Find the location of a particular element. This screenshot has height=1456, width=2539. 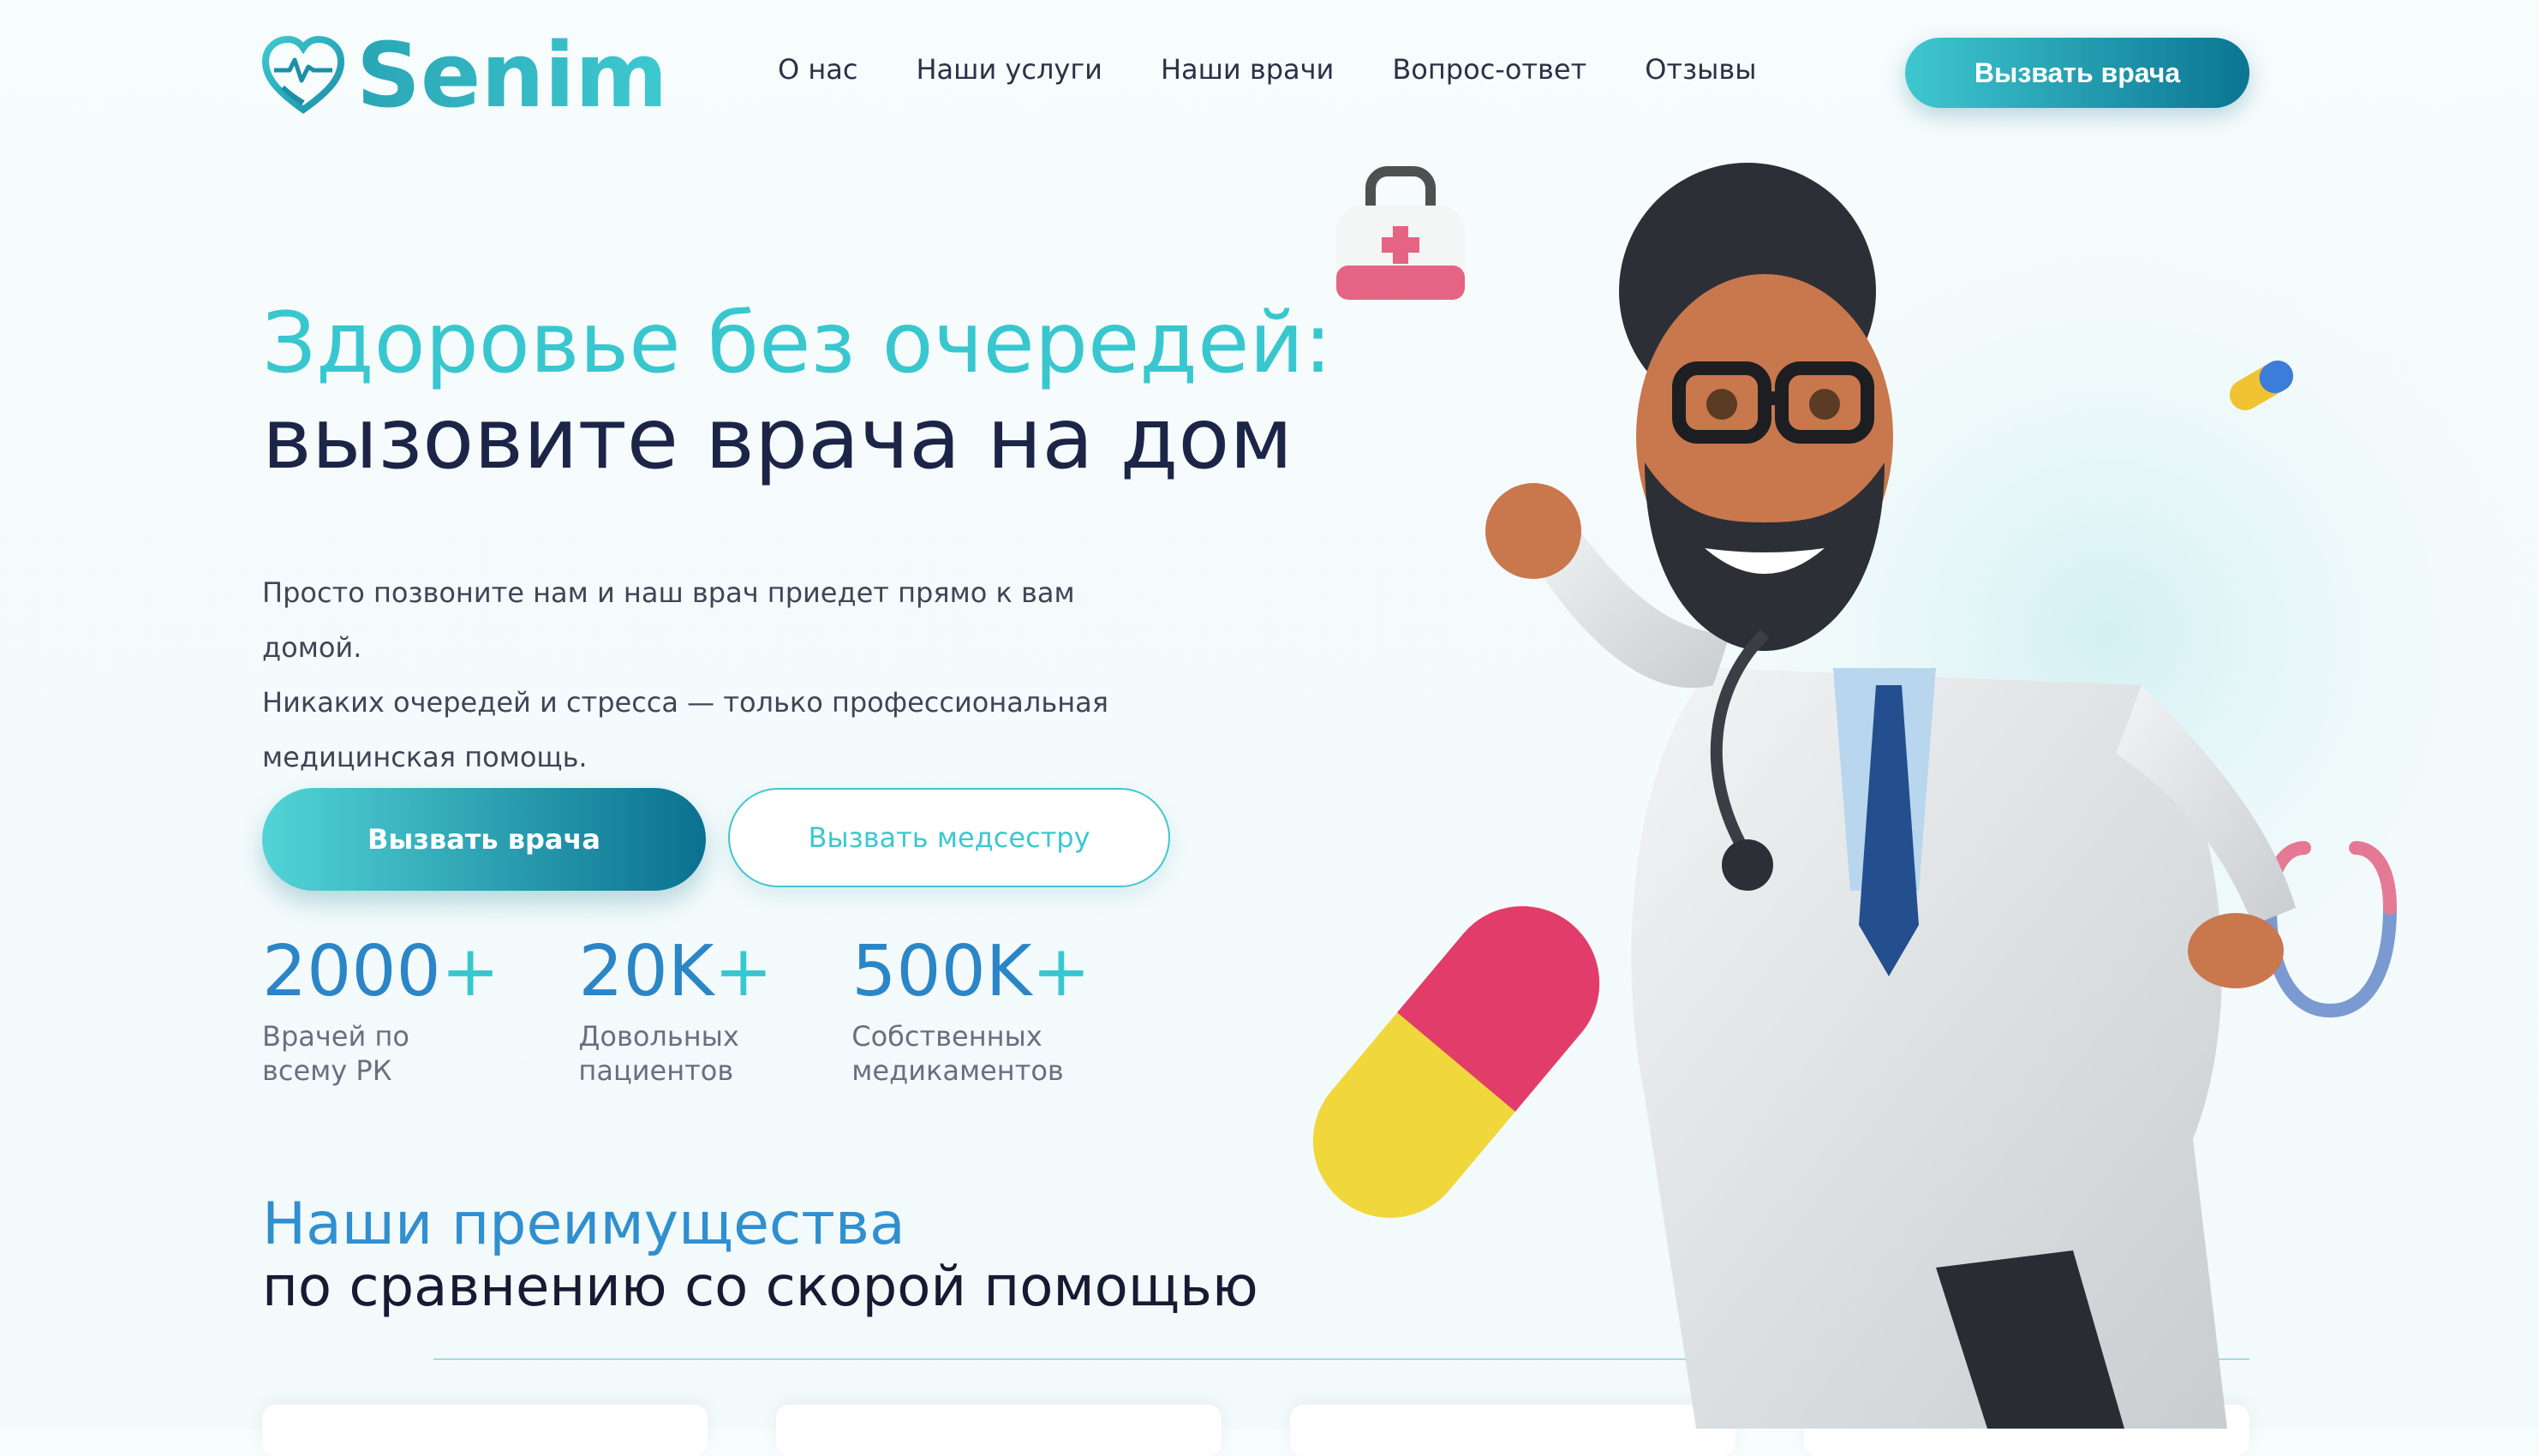

stat-medications: 500K+ Собственных медикаментов is located at coordinates (970, 1013).